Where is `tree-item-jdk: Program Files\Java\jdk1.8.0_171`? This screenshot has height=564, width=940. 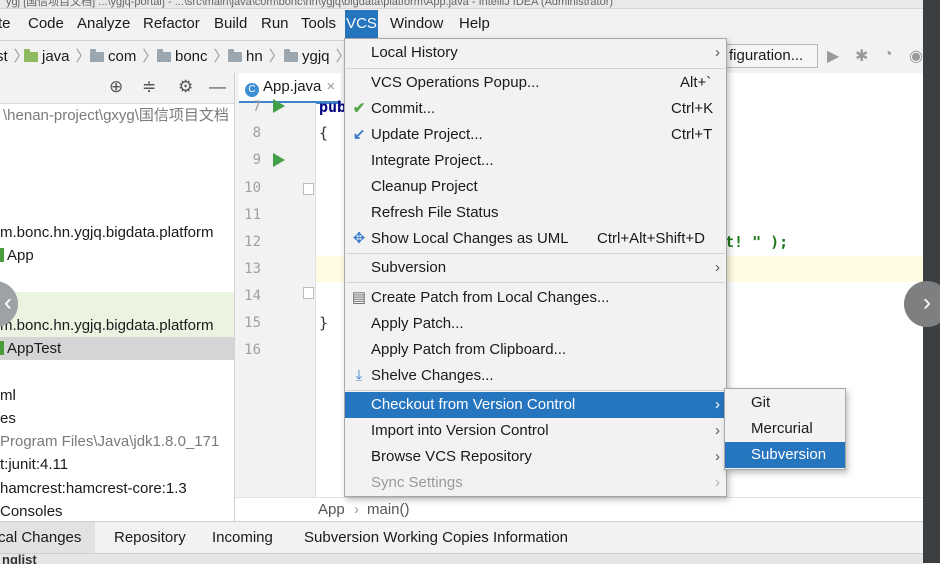
tree-item-jdk: Program Files\Java\jdk1.8.0_171 is located at coordinates (117, 441).